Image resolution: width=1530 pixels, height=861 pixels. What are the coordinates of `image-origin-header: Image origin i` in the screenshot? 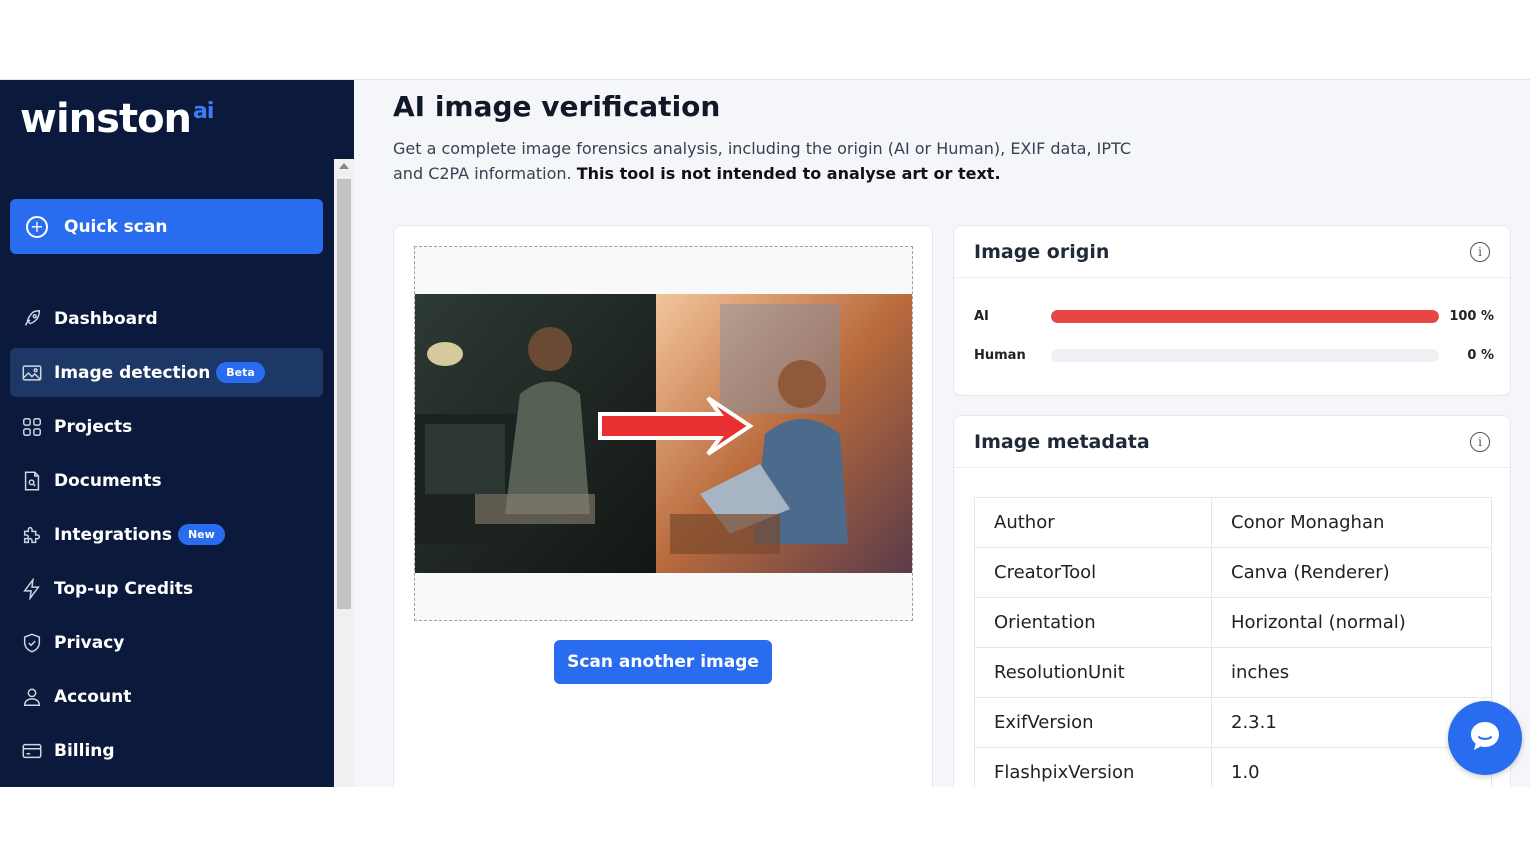 It's located at (1232, 252).